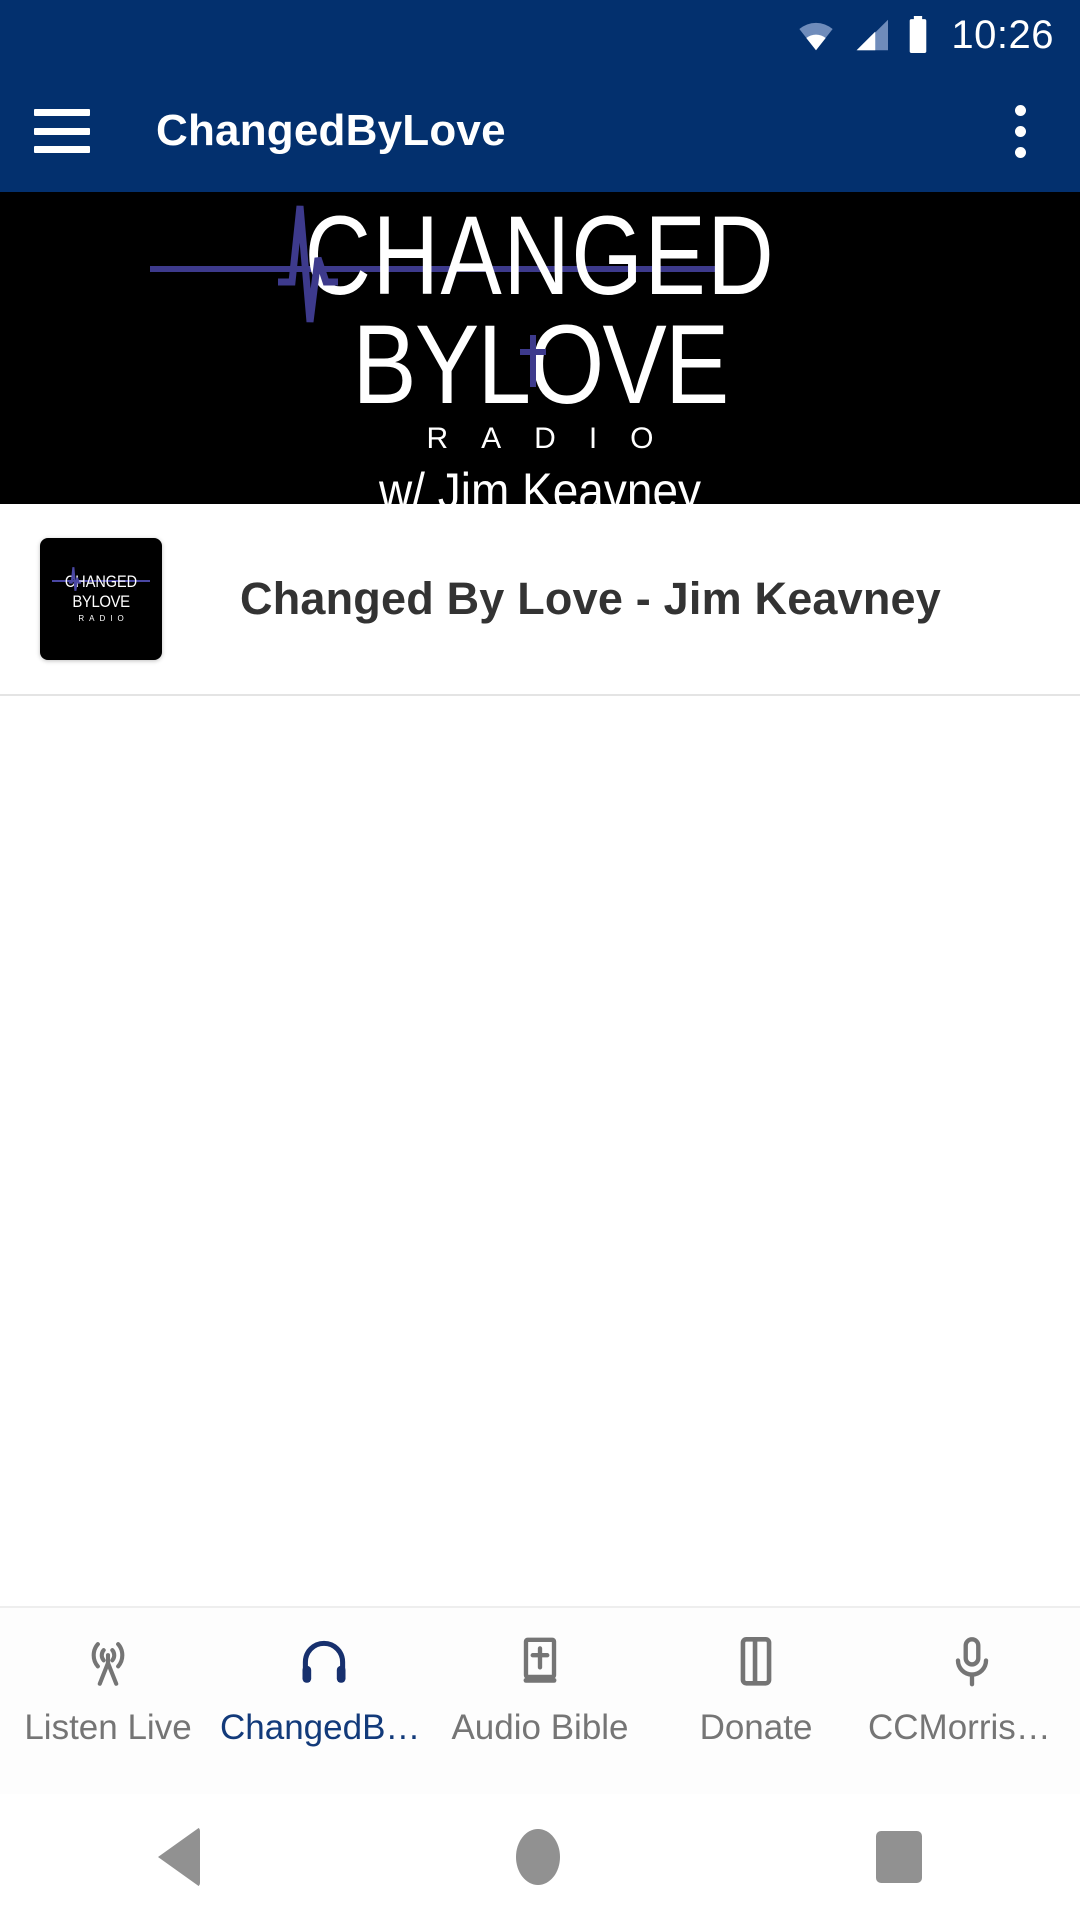 This screenshot has width=1080, height=1920. What do you see at coordinates (556, 438) in the screenshot?
I see `logo-line-radio: RADIO` at bounding box center [556, 438].